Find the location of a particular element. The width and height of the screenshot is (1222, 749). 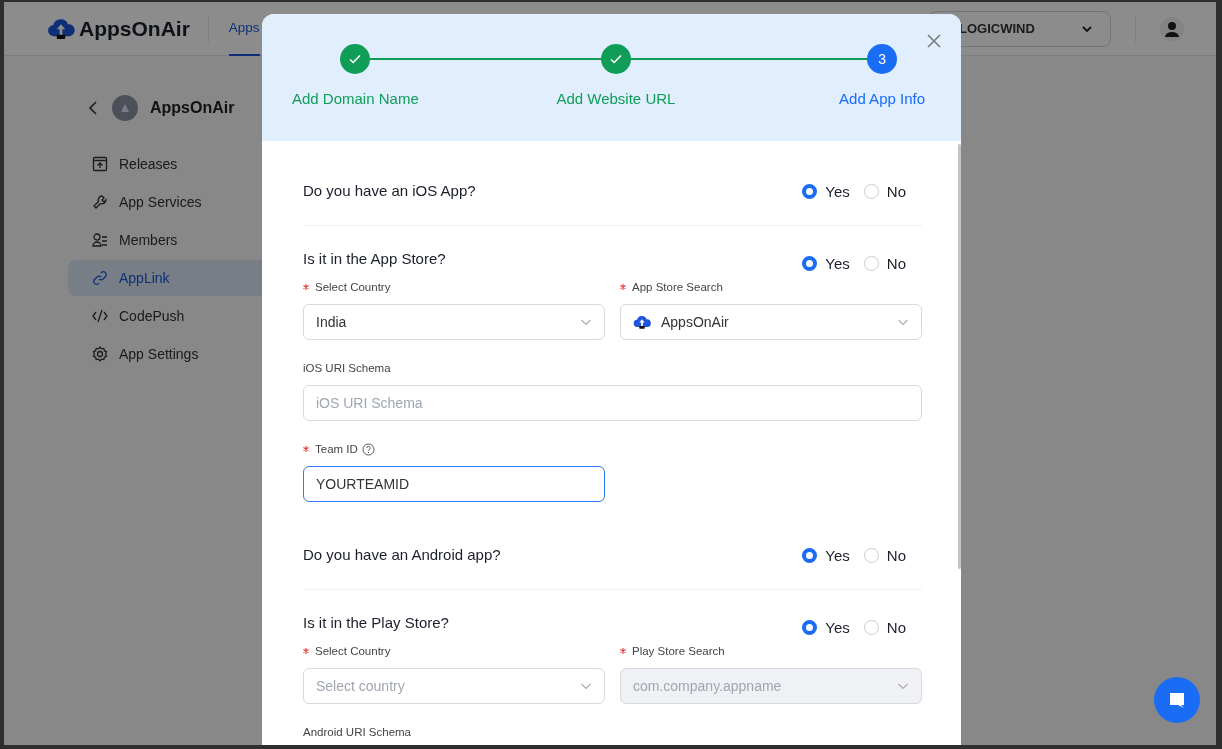

upload-box-icon is located at coordinates (100, 164).